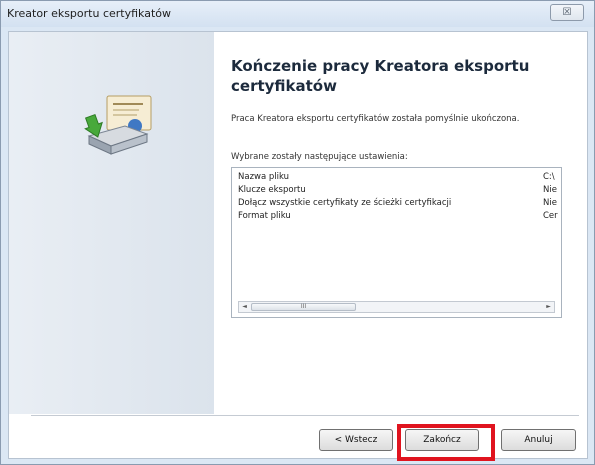  What do you see at coordinates (244, 307) in the screenshot?
I see `scroll-left-icon: ◄` at bounding box center [244, 307].